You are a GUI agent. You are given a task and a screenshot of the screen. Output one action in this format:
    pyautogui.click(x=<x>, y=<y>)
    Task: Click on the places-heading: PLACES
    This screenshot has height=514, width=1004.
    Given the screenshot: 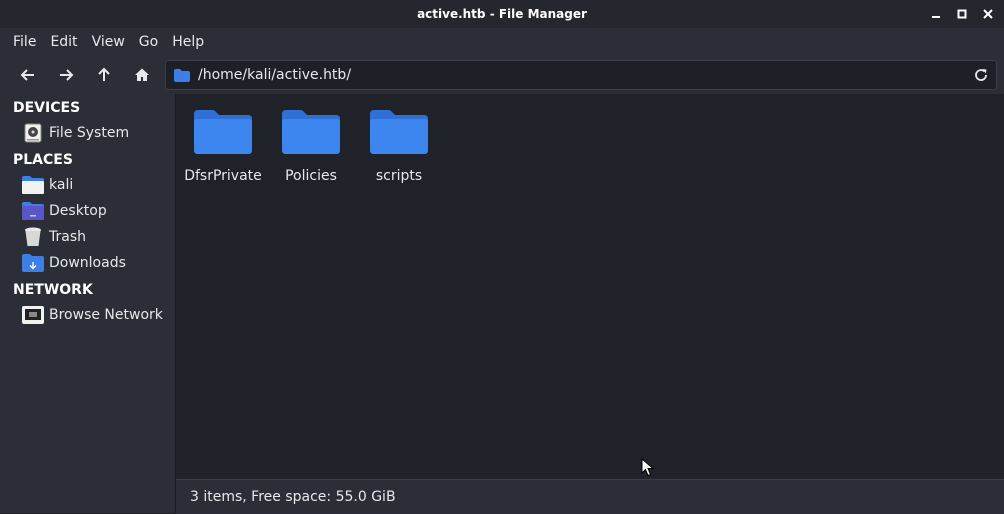 What is the action you would take?
    pyautogui.click(x=43, y=160)
    